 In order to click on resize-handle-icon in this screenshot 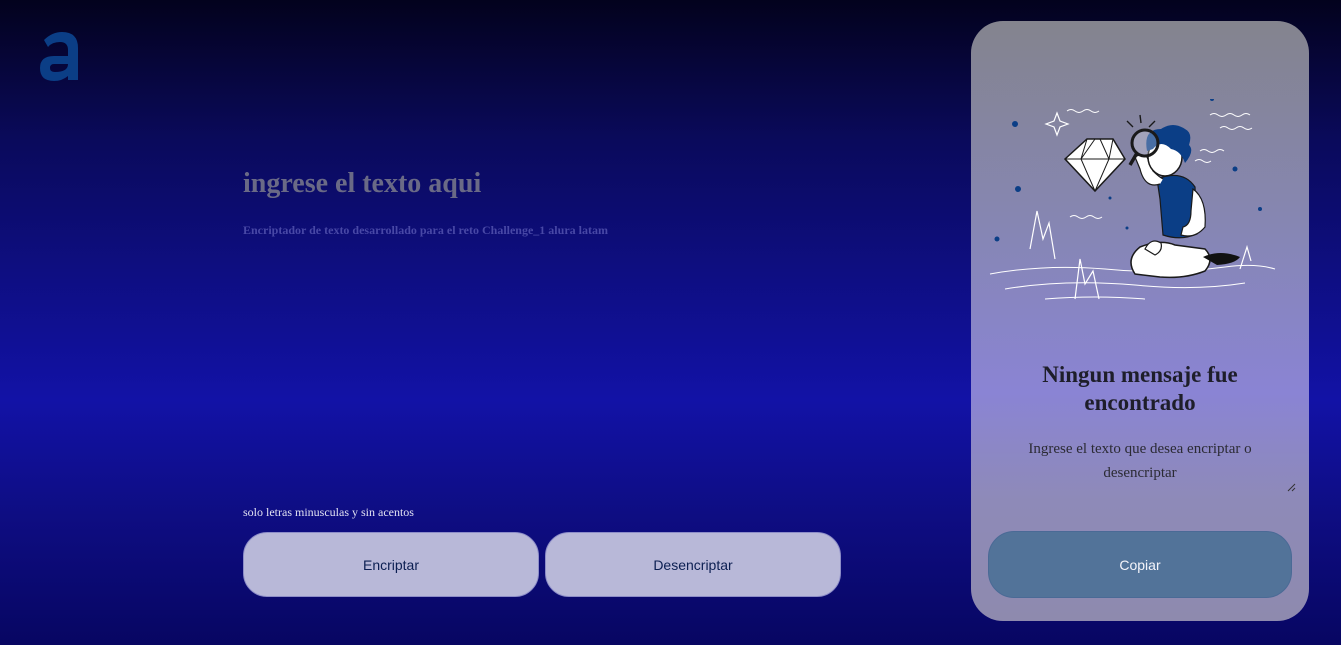, I will do `click(1291, 487)`.